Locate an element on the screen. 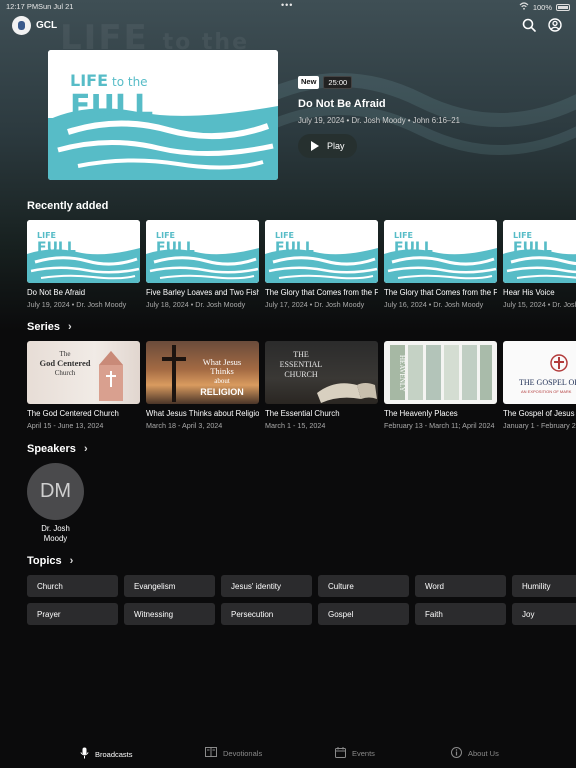  hero-title: Do Not Be Afraid is located at coordinates (379, 104).